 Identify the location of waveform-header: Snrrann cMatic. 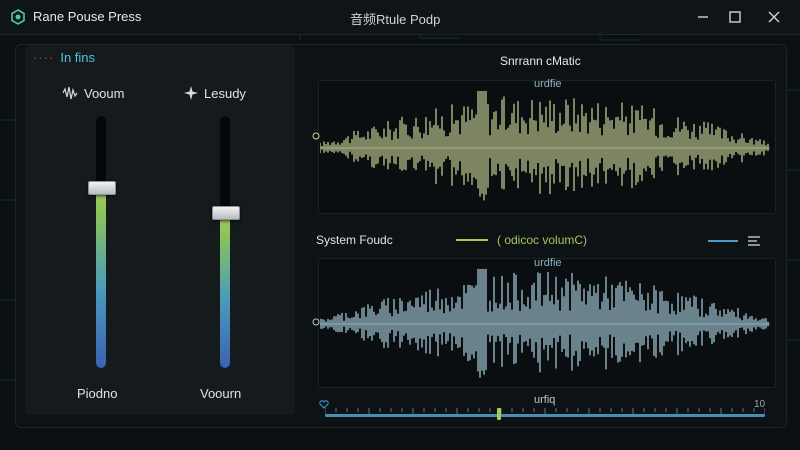
(540, 61).